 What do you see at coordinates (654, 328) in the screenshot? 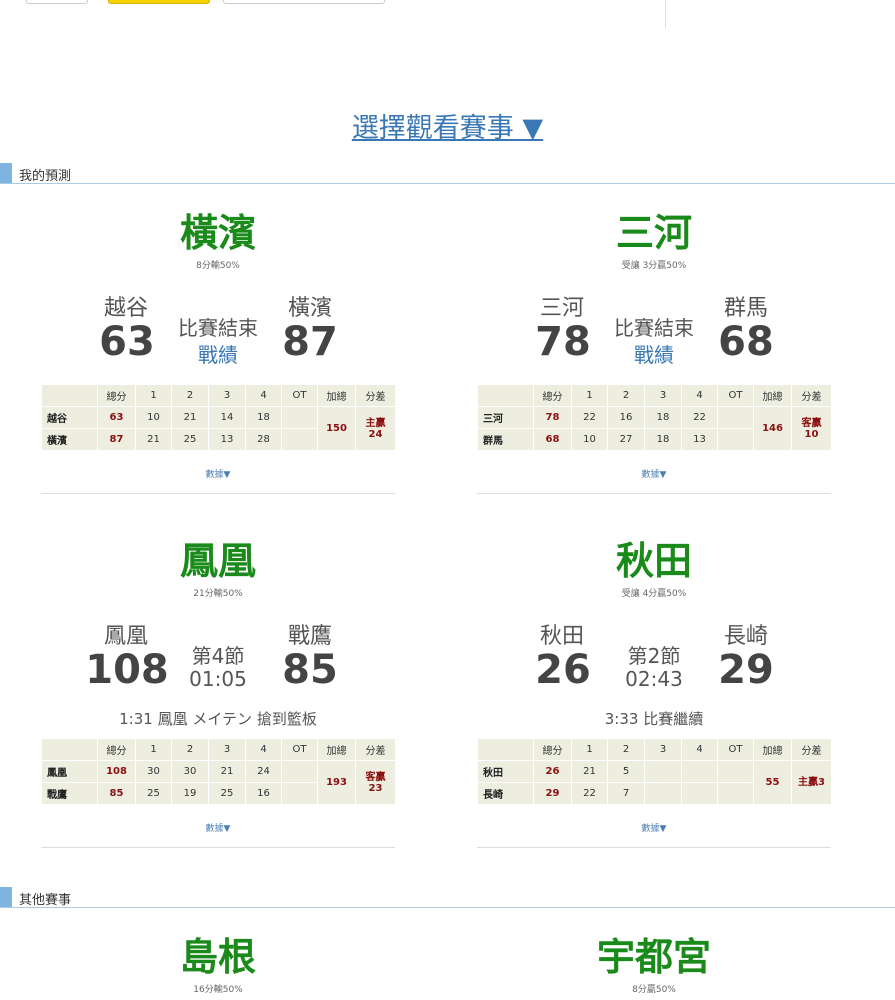
I see `game-status: 比賽結束` at bounding box center [654, 328].